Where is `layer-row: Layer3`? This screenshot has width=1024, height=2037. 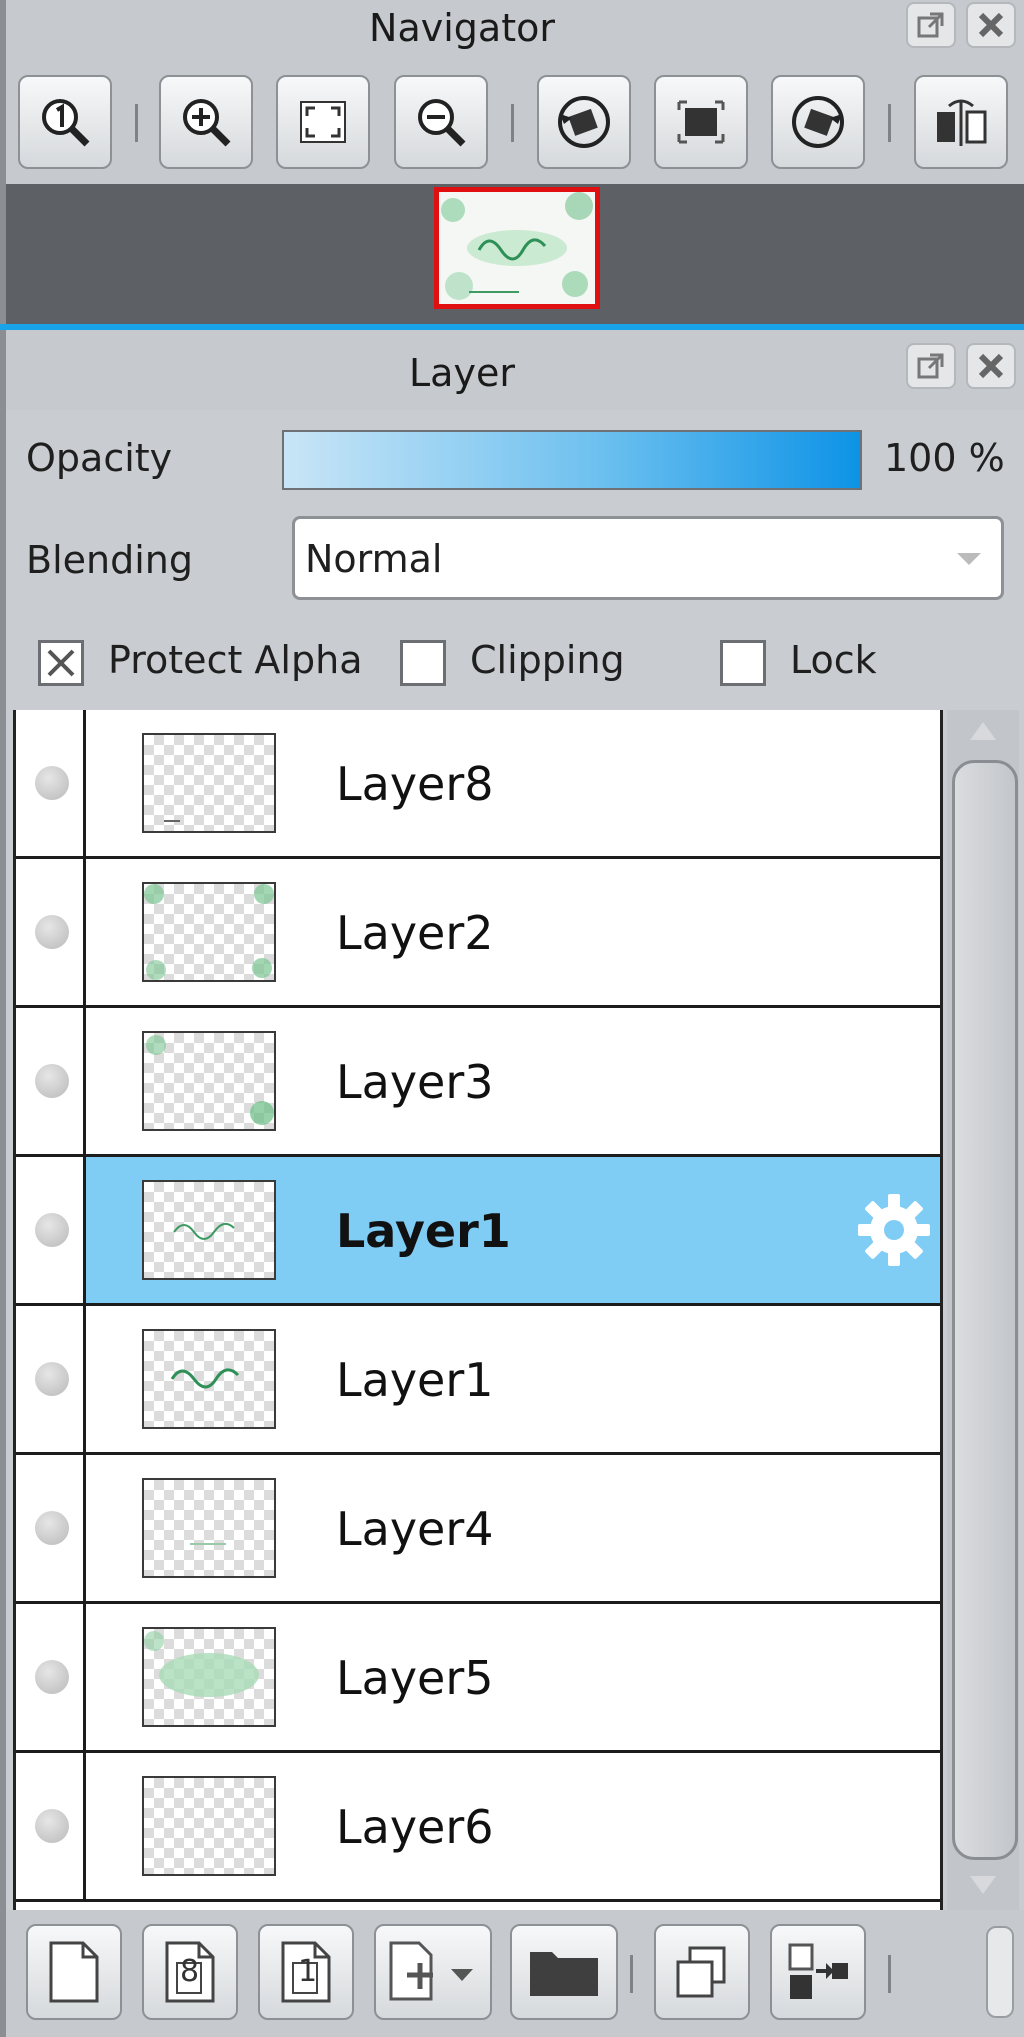 layer-row: Layer3 is located at coordinates (478, 1082).